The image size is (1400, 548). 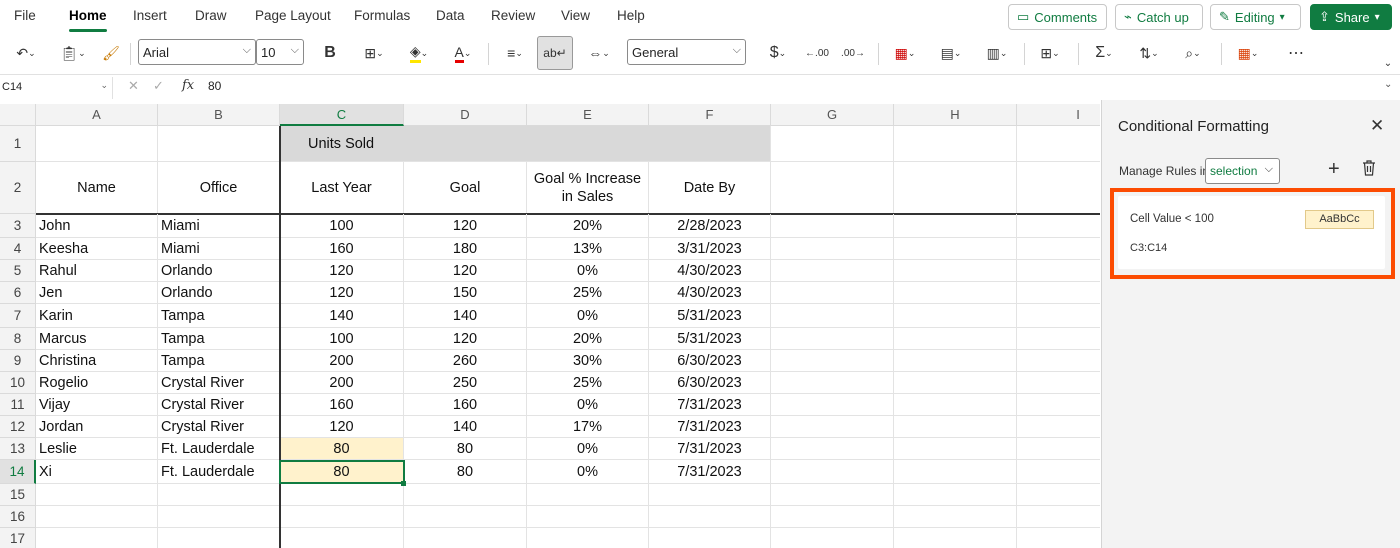 What do you see at coordinates (686, 52) in the screenshot?
I see `number-format-select: General ⌵` at bounding box center [686, 52].